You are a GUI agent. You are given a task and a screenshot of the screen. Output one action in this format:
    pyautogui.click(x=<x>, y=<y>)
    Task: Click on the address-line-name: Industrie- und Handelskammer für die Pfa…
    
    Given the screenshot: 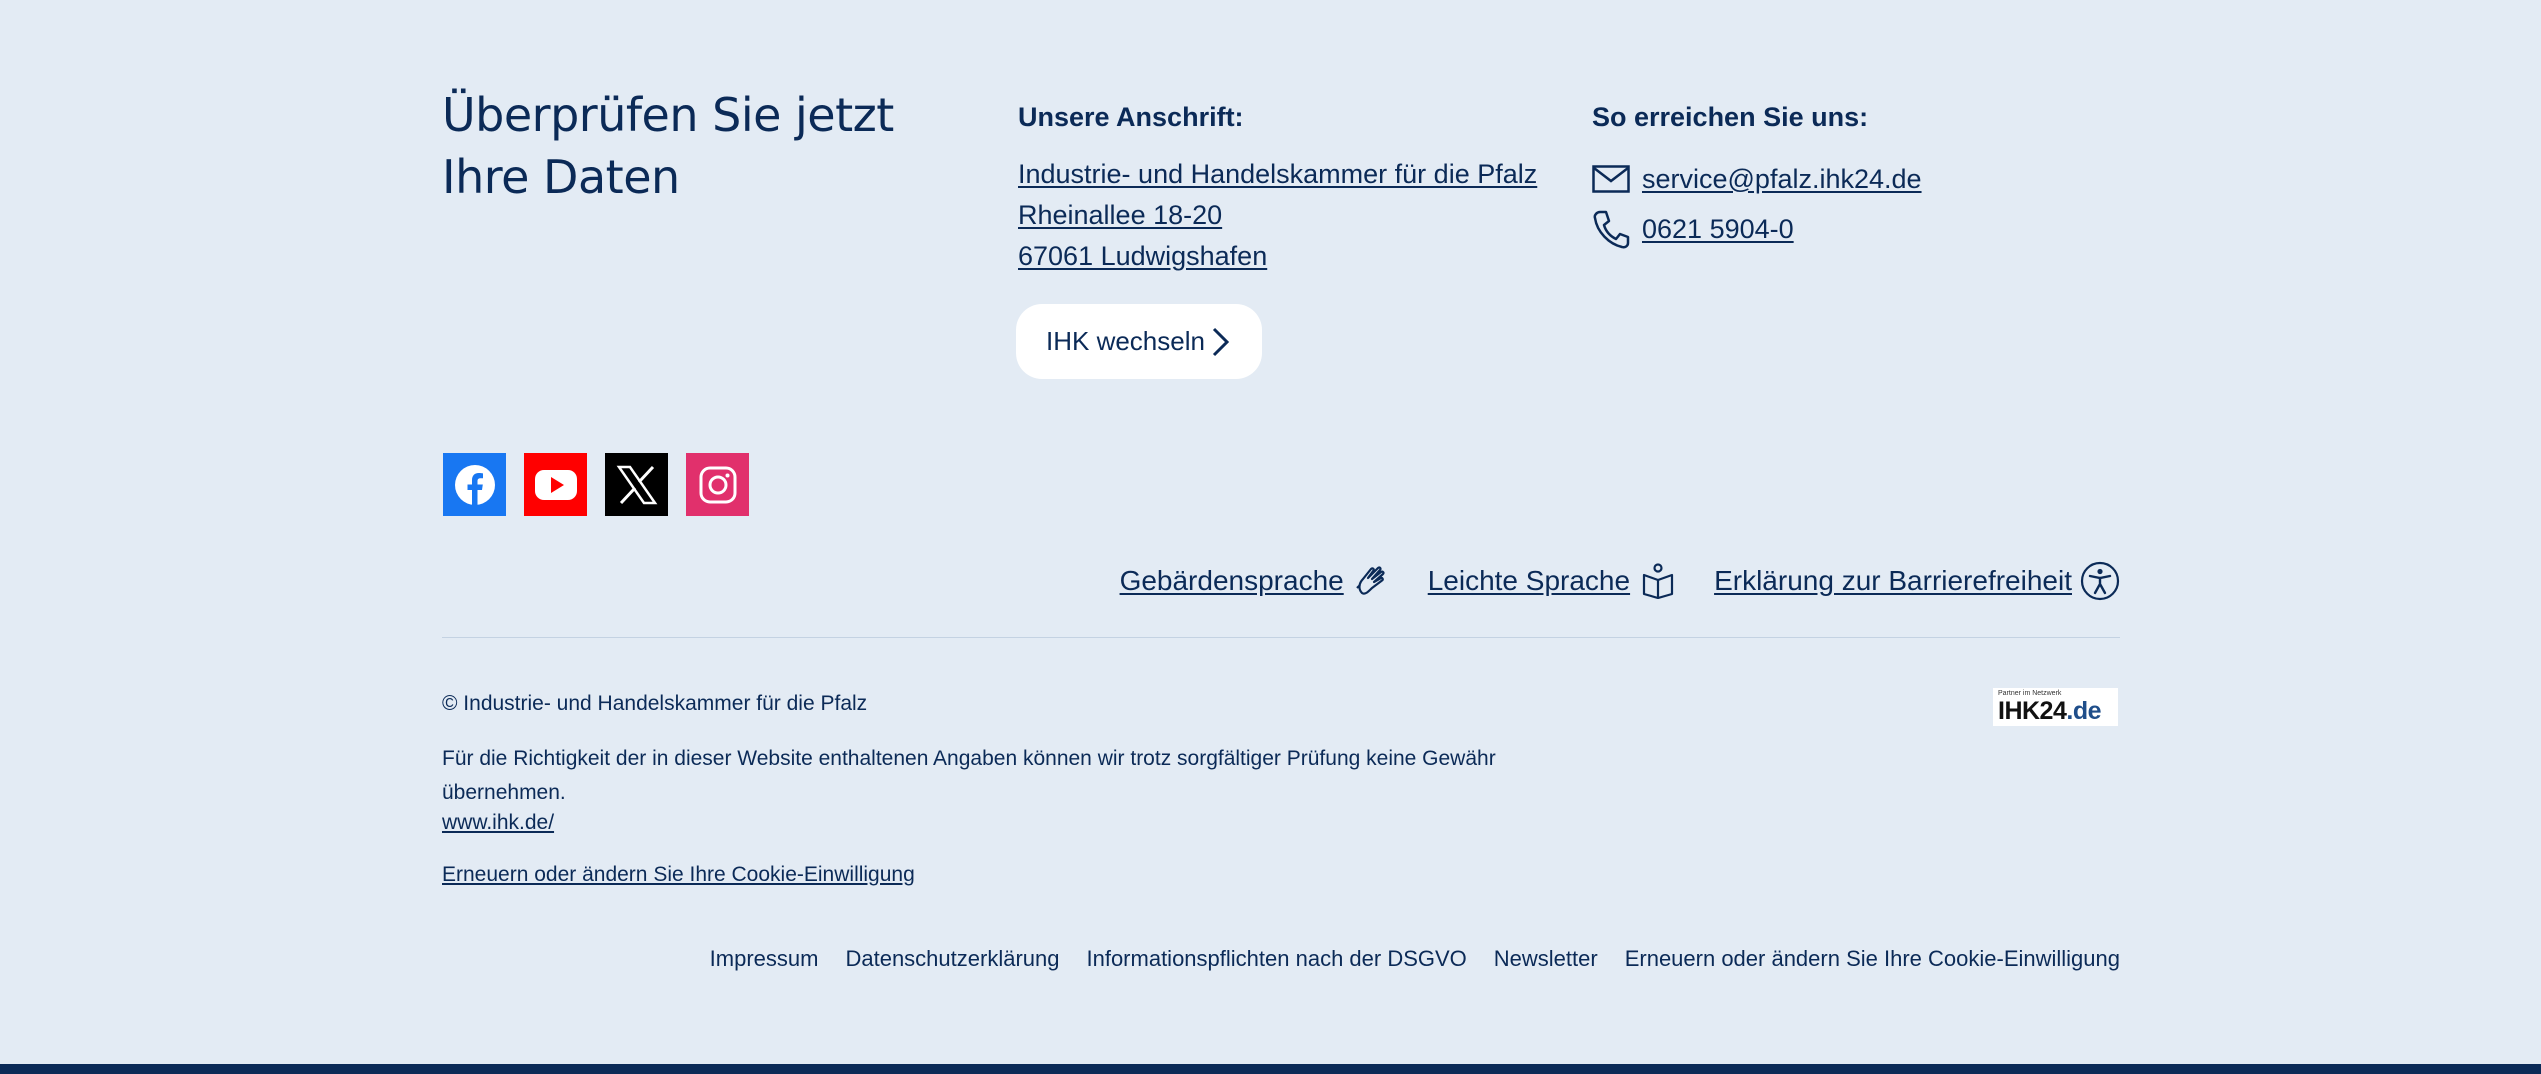 What is the action you would take?
    pyautogui.click(x=1298, y=174)
    